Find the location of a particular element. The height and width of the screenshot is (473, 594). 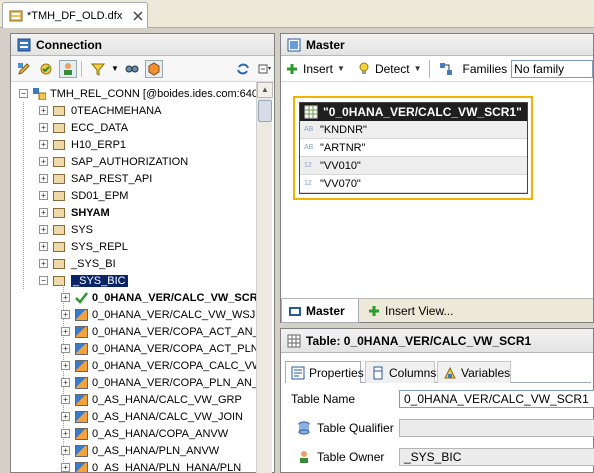

table-qualifier-field is located at coordinates (496, 428).